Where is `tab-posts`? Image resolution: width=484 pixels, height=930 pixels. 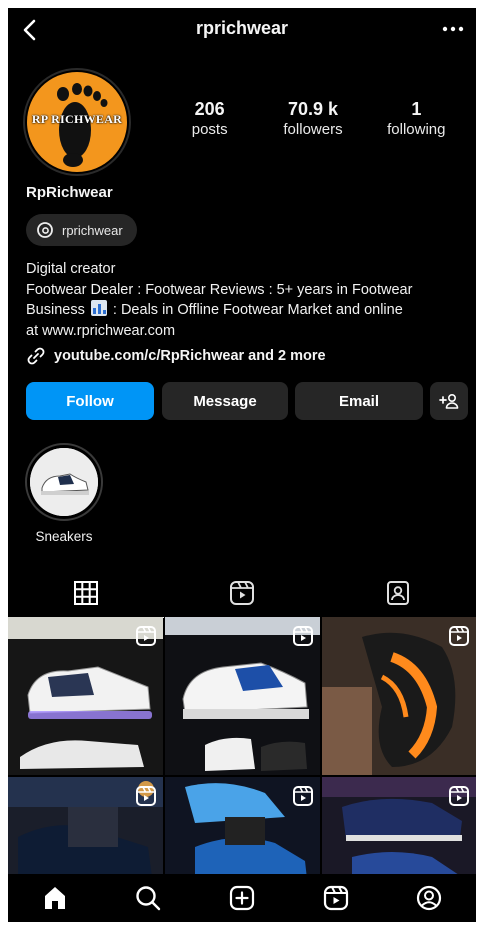
tab-posts is located at coordinates (86, 594).